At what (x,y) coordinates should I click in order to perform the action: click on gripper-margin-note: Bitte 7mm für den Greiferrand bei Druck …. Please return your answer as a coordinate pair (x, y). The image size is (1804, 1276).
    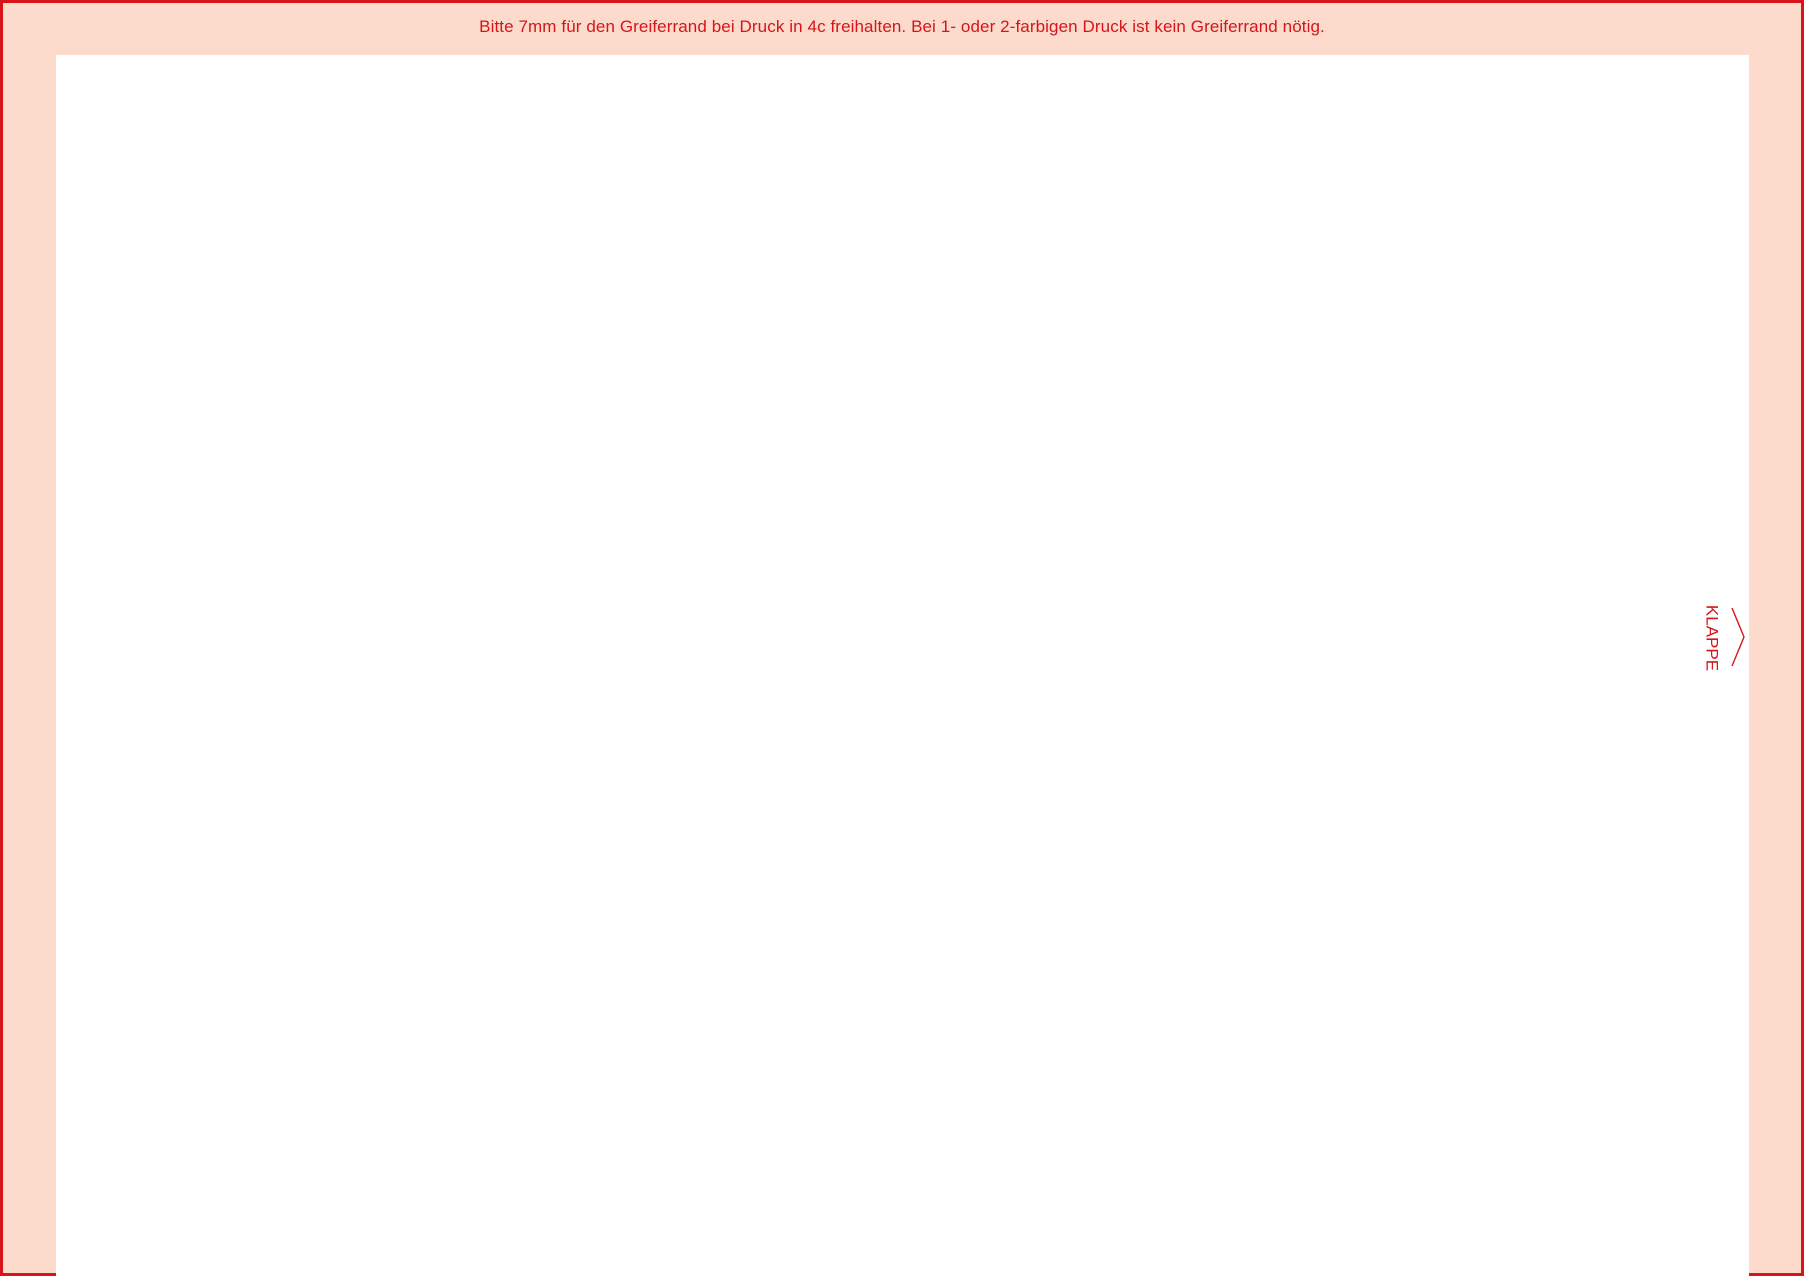
    Looking at the image, I should click on (902, 26).